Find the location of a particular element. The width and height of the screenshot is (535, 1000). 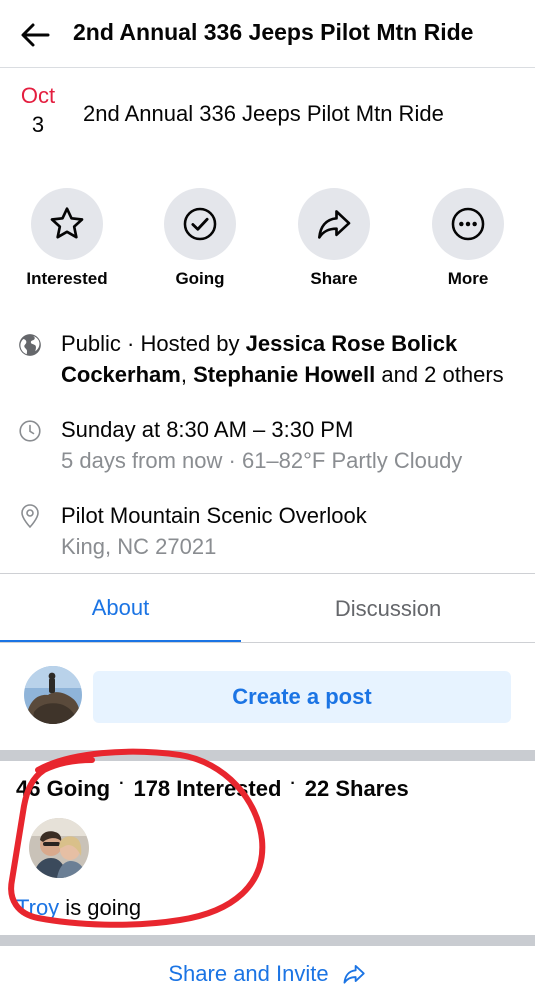

going-button: Going is located at coordinates (200, 238).